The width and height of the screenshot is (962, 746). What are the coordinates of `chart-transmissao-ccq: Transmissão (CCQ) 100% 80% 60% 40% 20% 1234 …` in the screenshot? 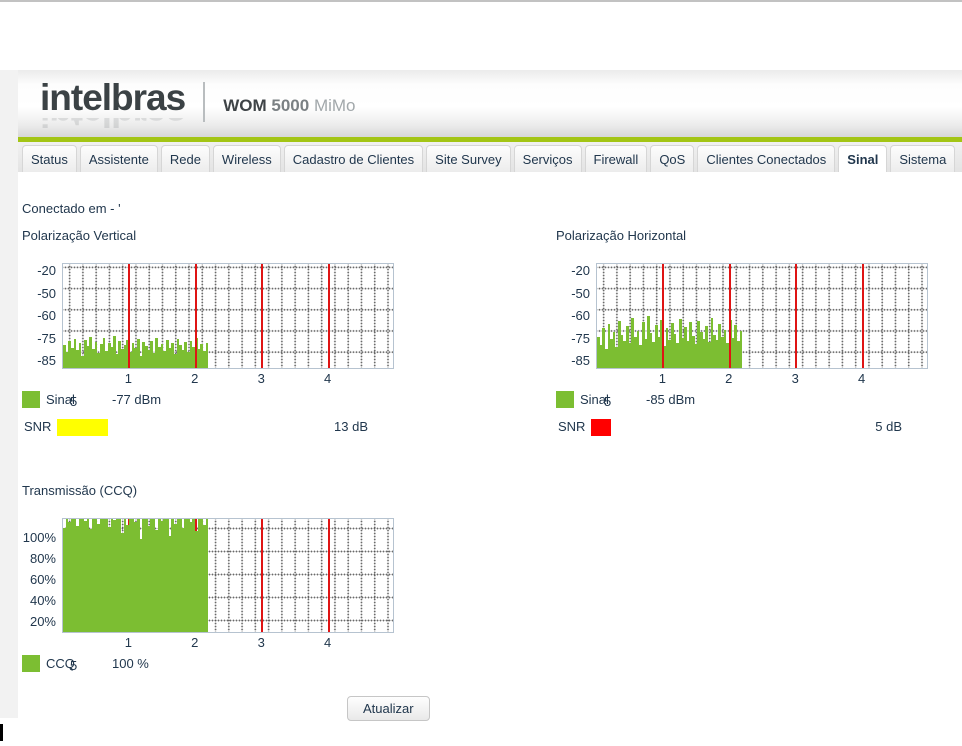 It's located at (210, 578).